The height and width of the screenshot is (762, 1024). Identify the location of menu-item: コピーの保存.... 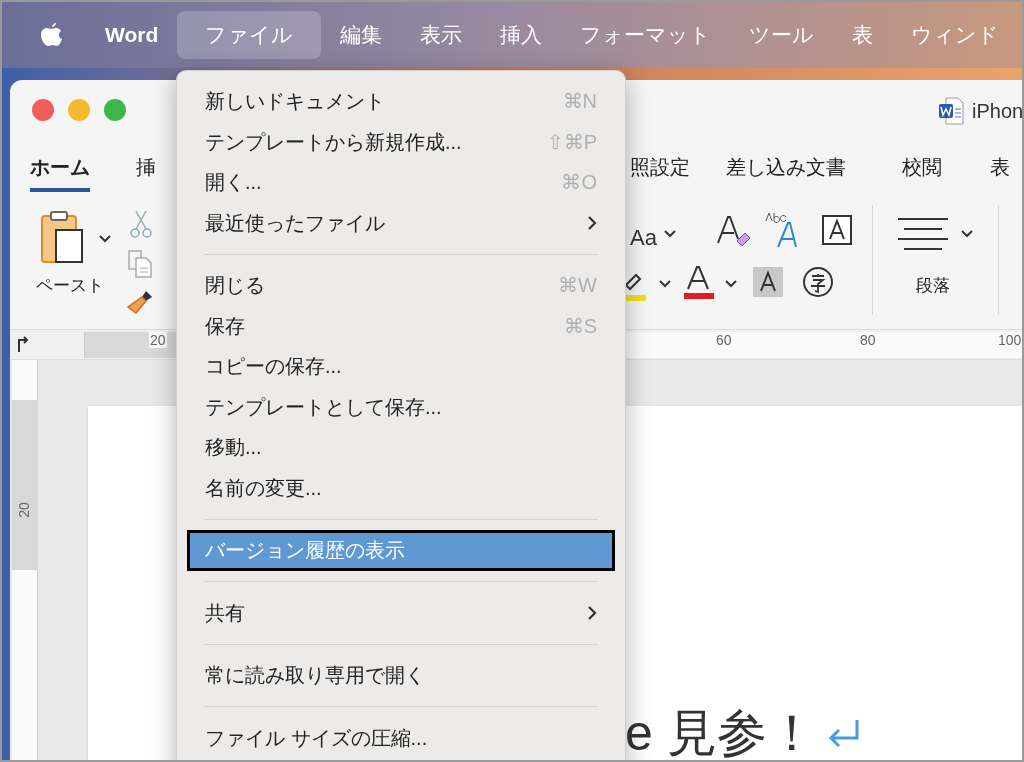
(401, 366).